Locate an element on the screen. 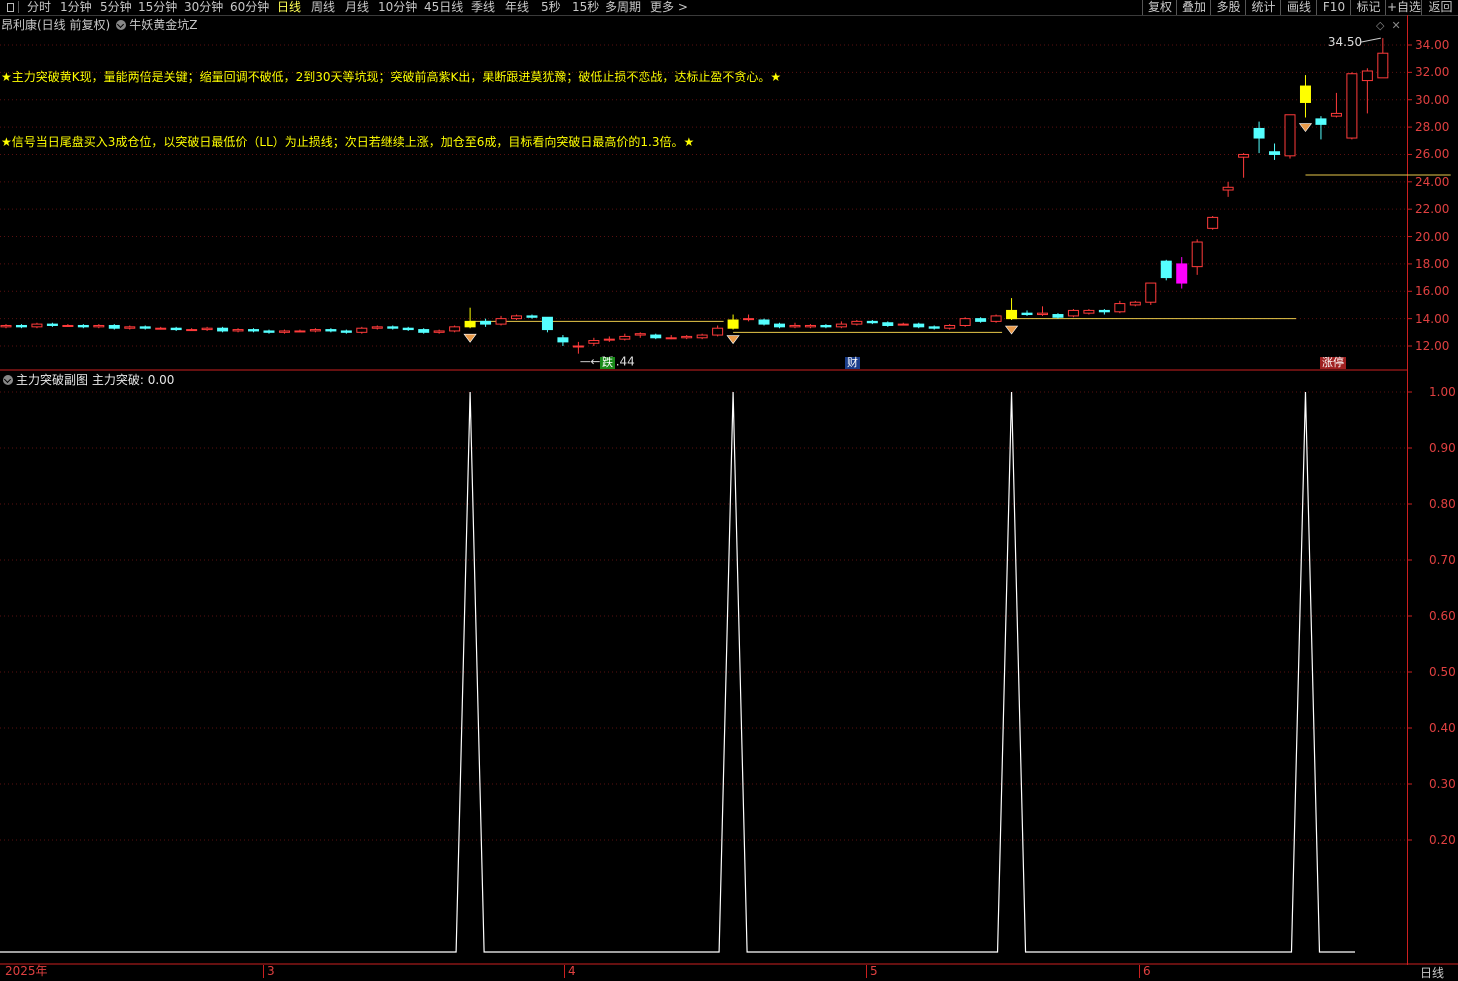 The image size is (1458, 981). time-axis-label: 5 is located at coordinates (872, 971).